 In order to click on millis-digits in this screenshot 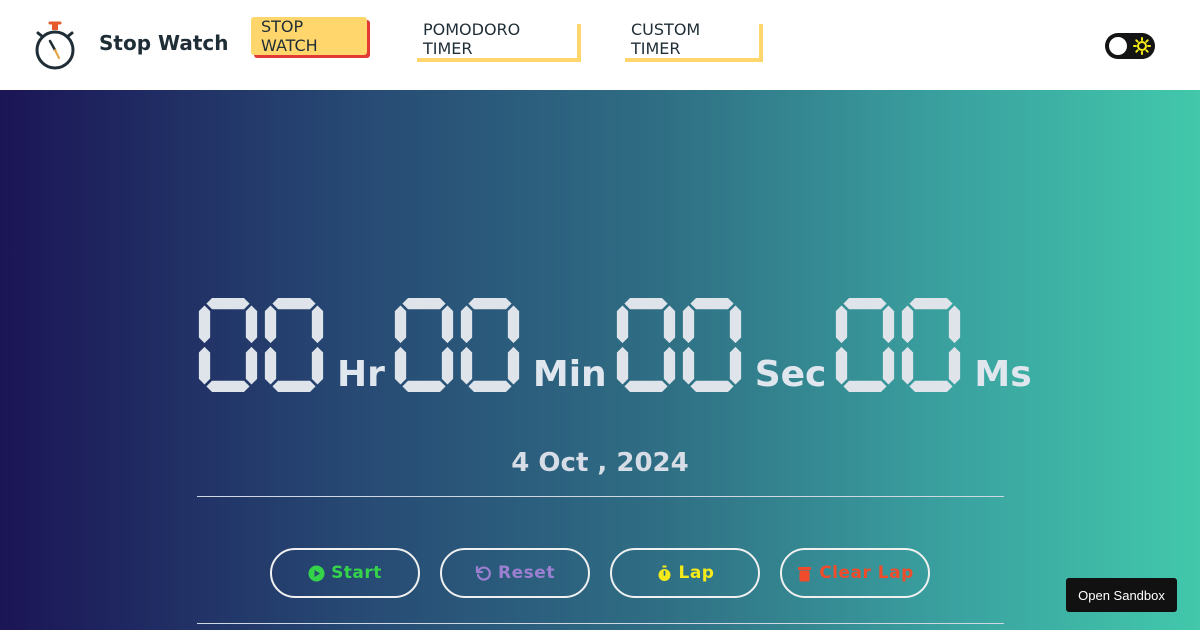, I will do `click(900, 345)`.